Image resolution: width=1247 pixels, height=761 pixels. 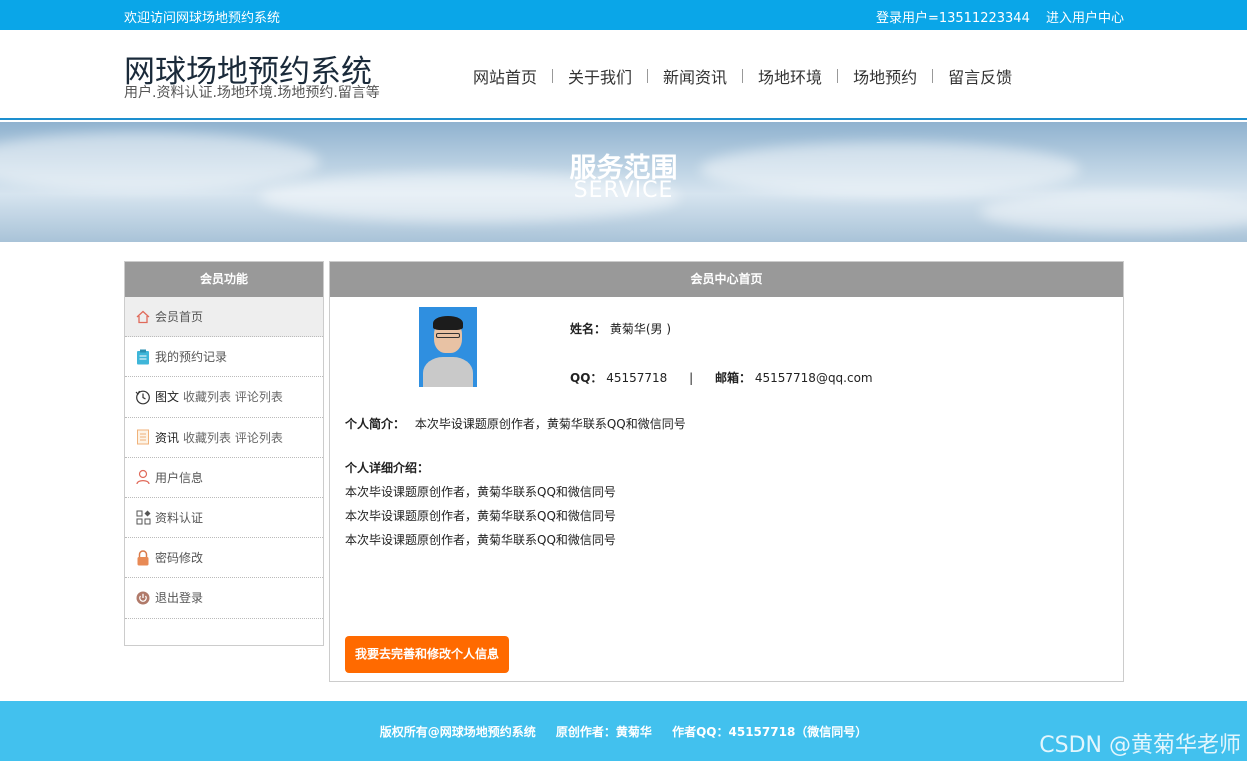 What do you see at coordinates (588, 329) in the screenshot?
I see `name-label: 姓名：` at bounding box center [588, 329].